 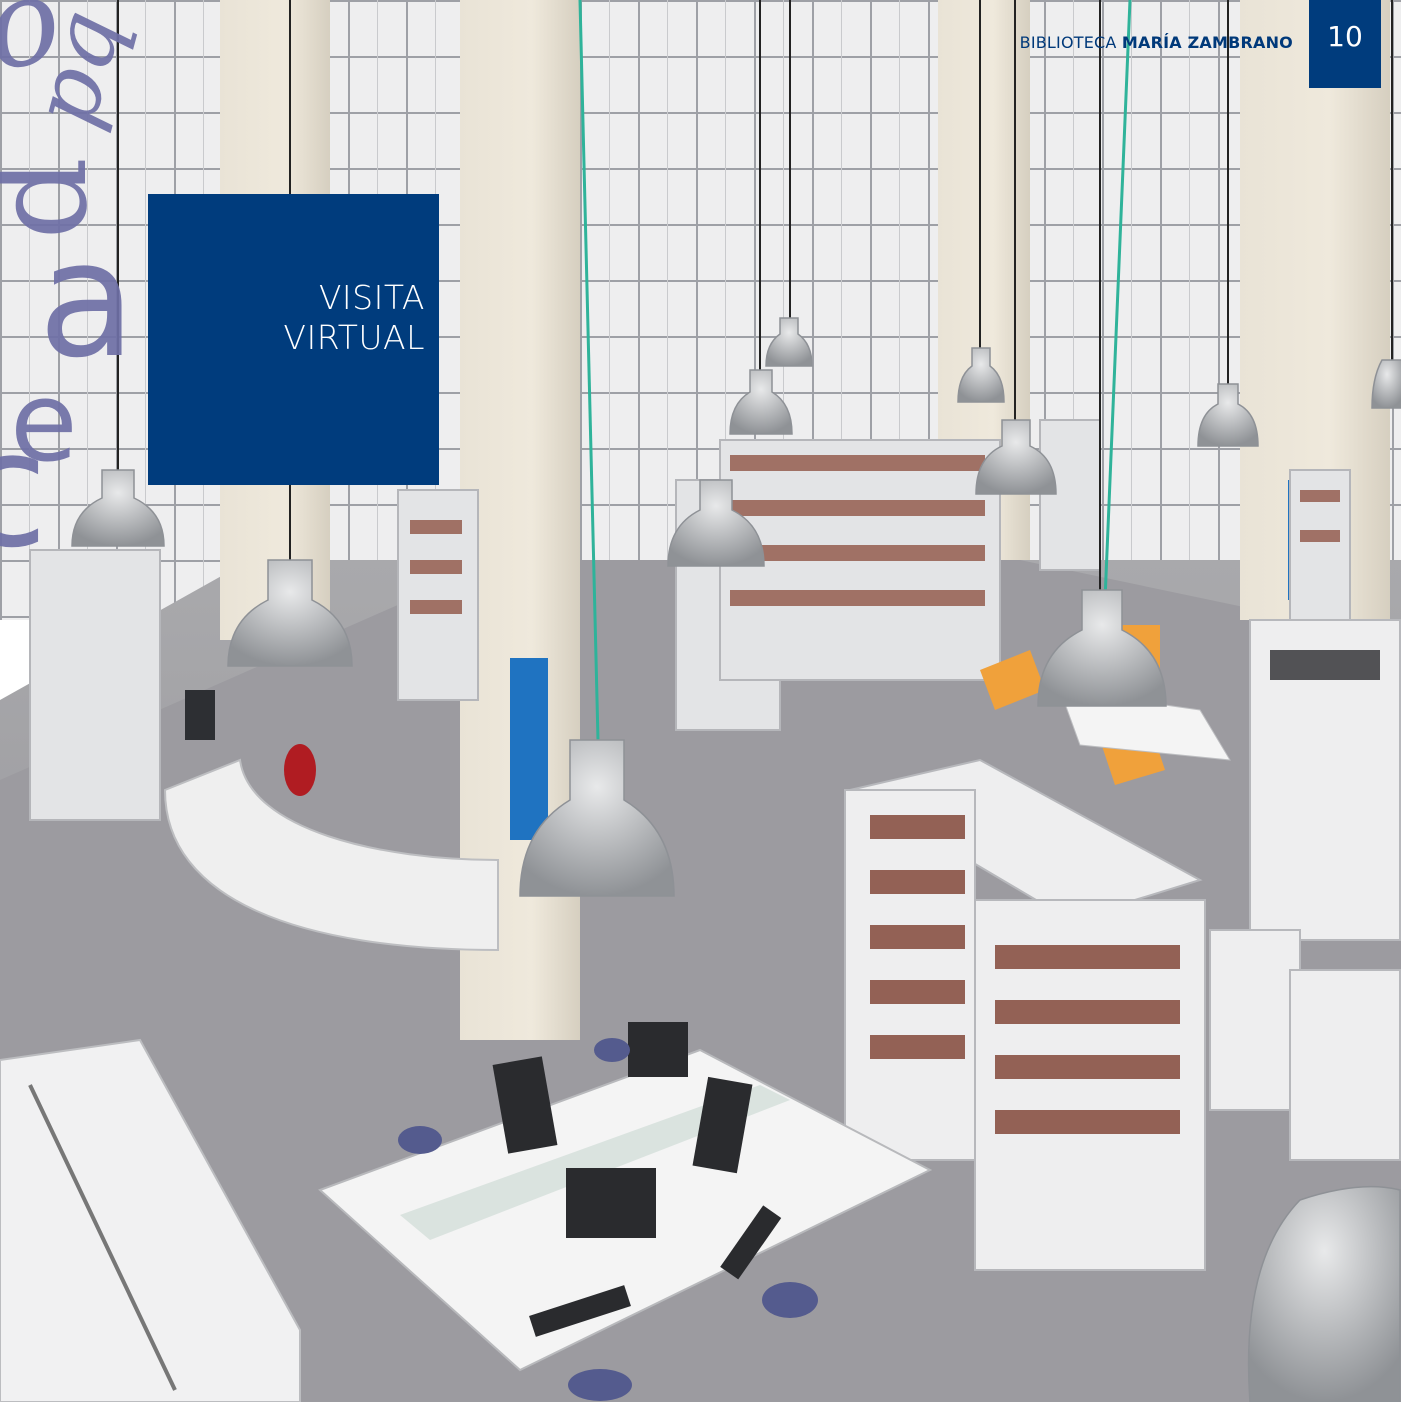 I want to click on header-library-name: MARÍA ZAMBRANO, so click(x=1207, y=42).